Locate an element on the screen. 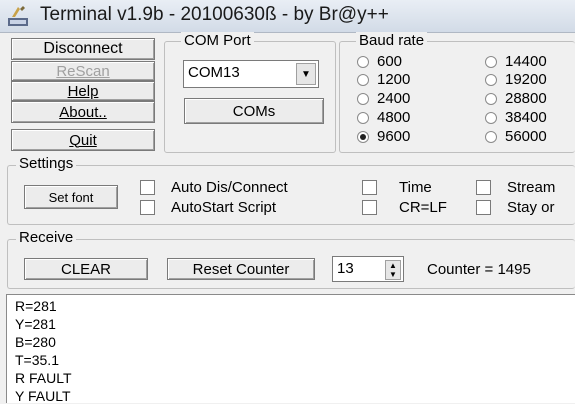 Image resolution: width=575 pixels, height=404 pixels. spinner-value: 13 is located at coordinates (345, 268).